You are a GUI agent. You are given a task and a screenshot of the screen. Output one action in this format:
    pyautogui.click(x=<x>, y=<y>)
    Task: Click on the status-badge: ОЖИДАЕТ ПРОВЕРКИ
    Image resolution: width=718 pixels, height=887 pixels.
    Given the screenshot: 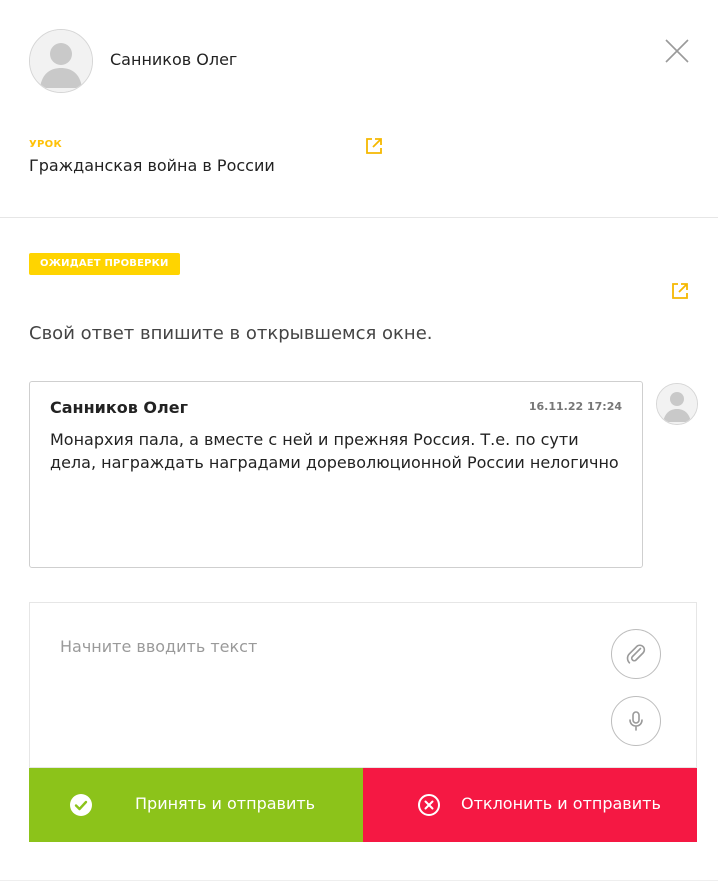 What is the action you would take?
    pyautogui.click(x=104, y=264)
    